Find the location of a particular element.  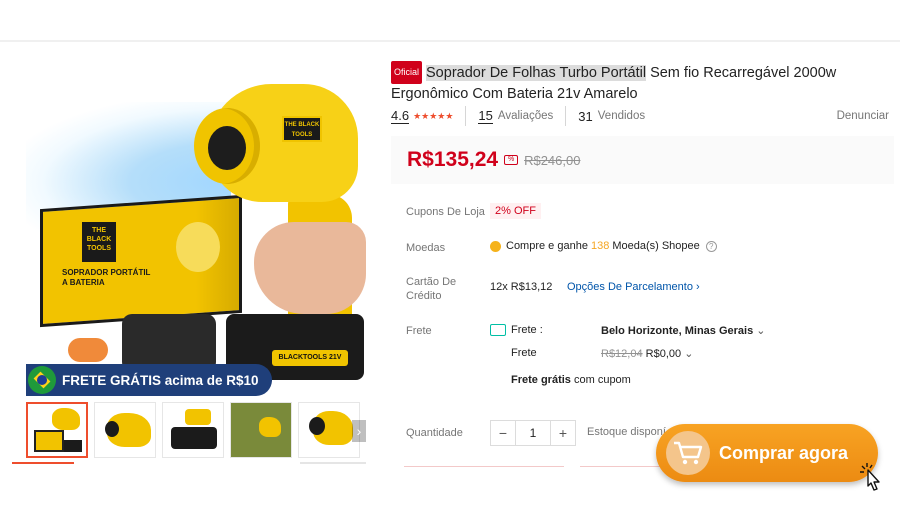

earplugs is located at coordinates (88, 350).